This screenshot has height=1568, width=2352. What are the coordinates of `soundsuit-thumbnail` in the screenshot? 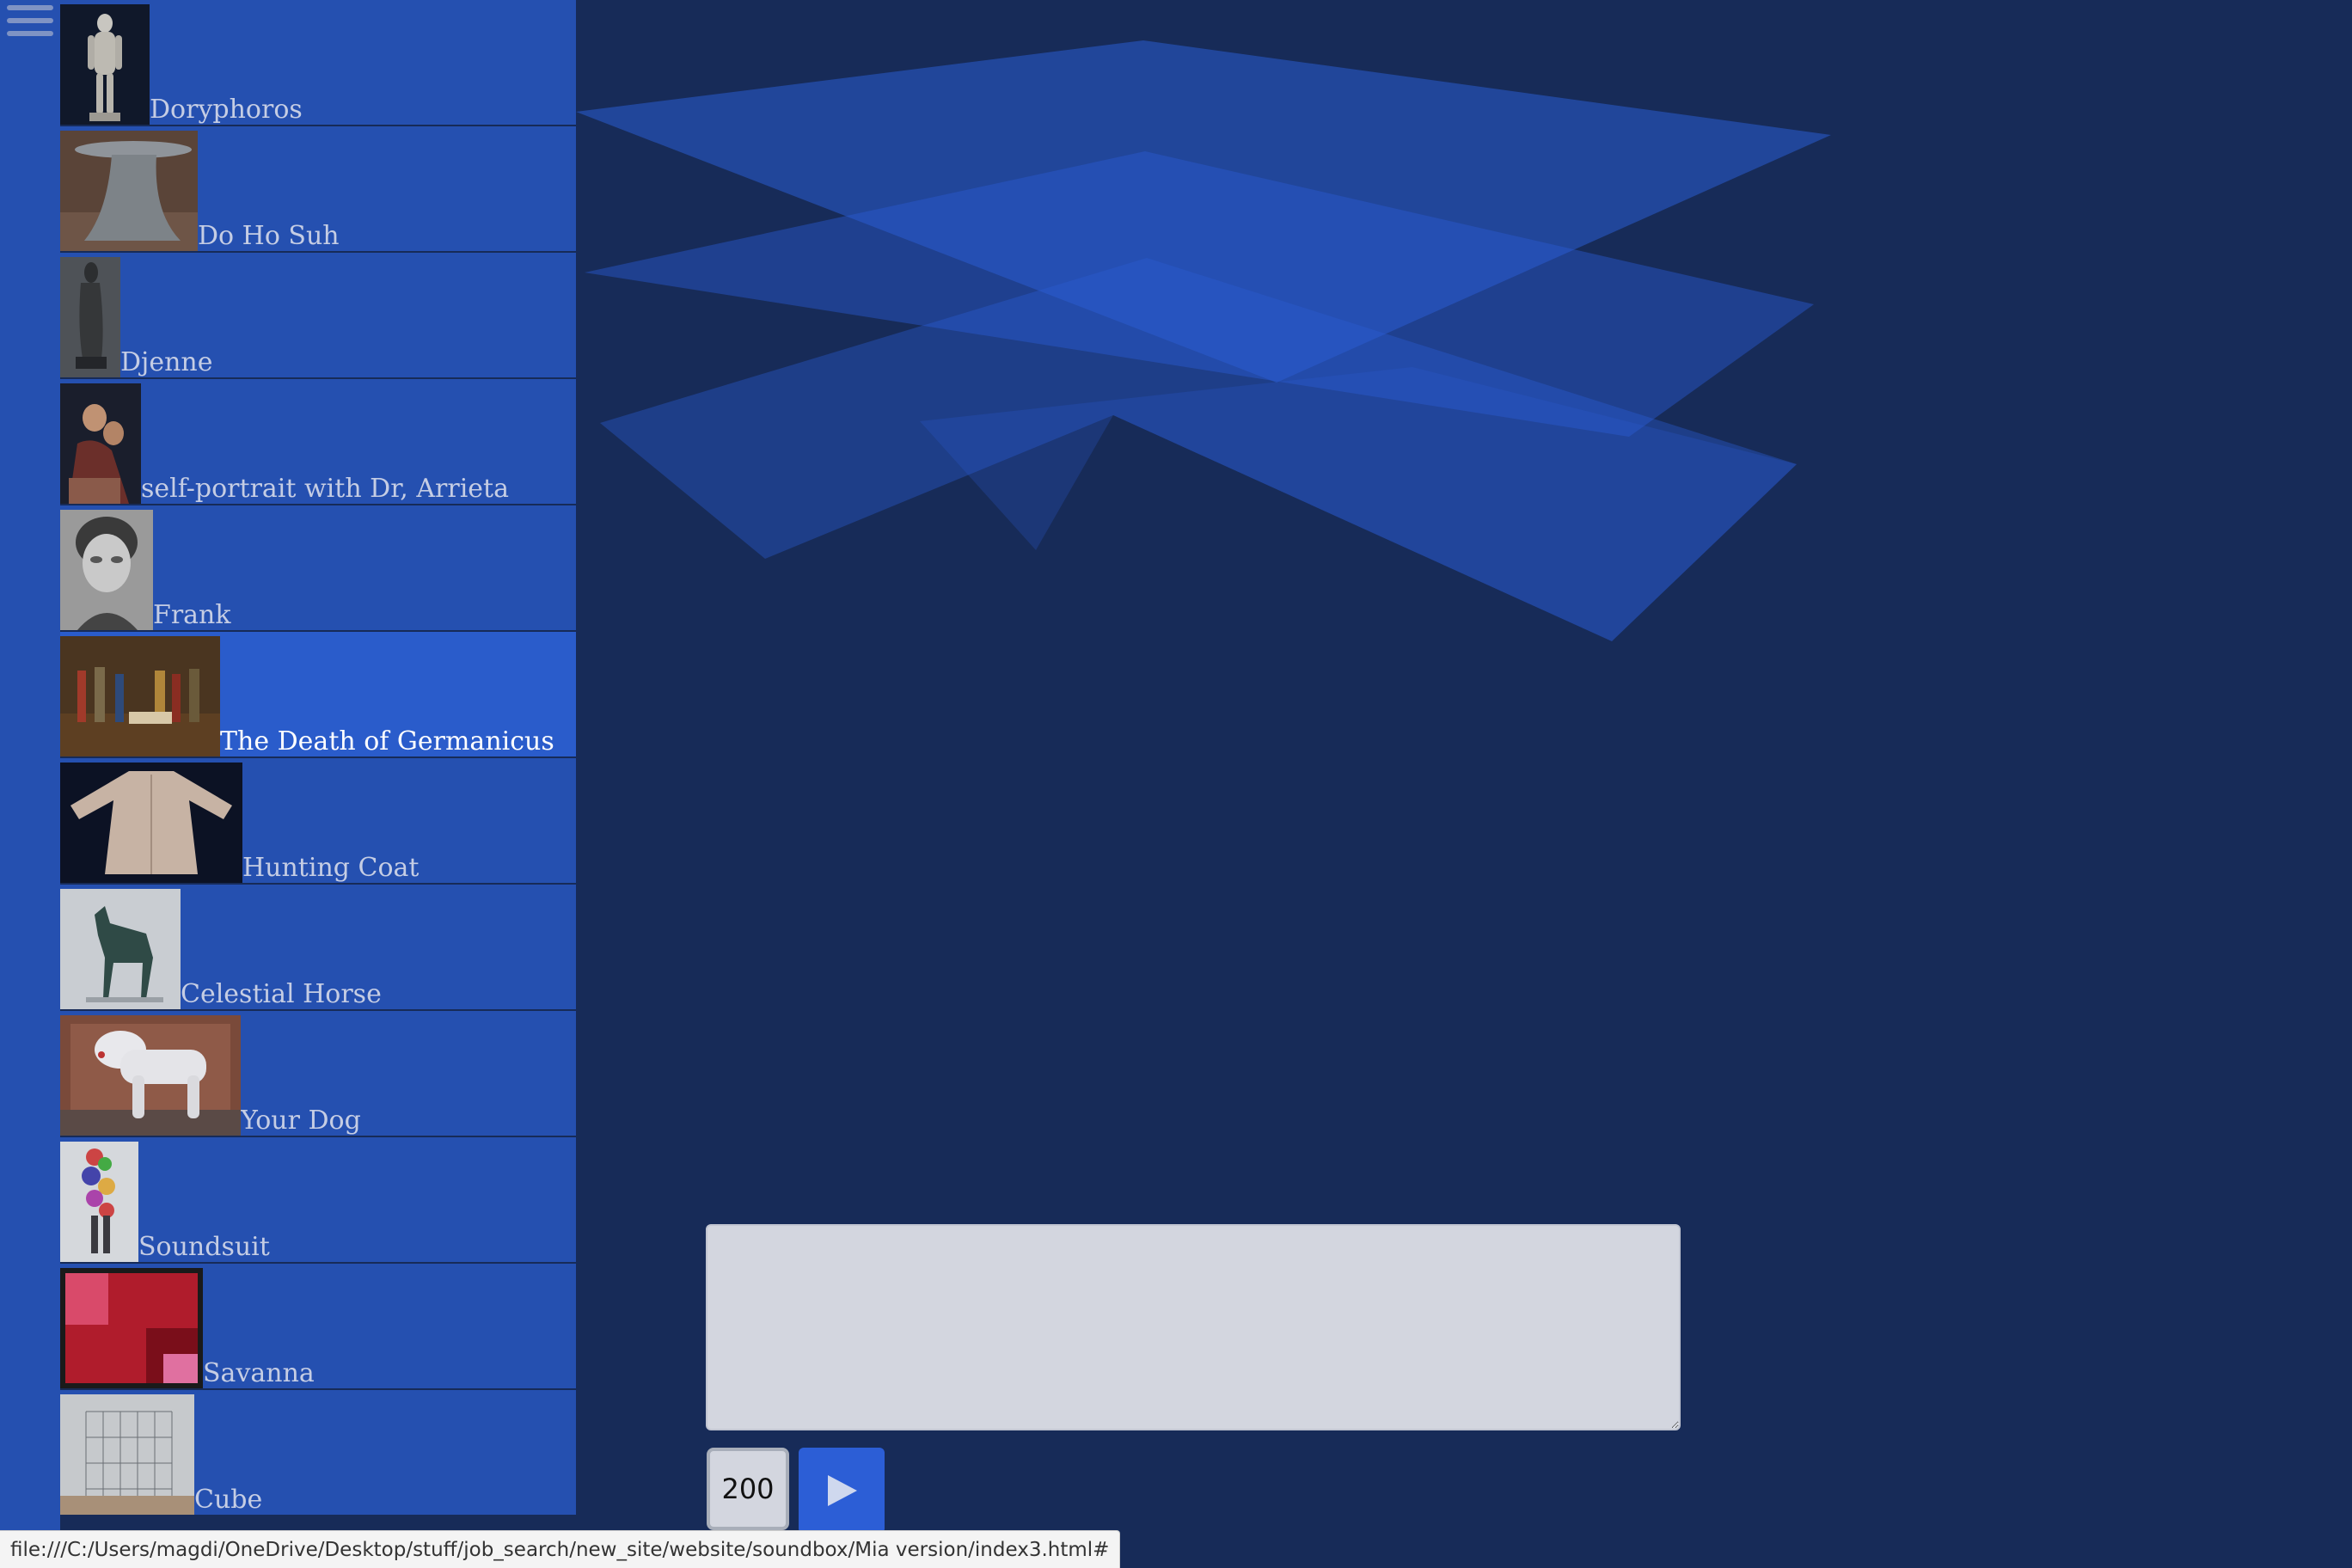 It's located at (99, 1202).